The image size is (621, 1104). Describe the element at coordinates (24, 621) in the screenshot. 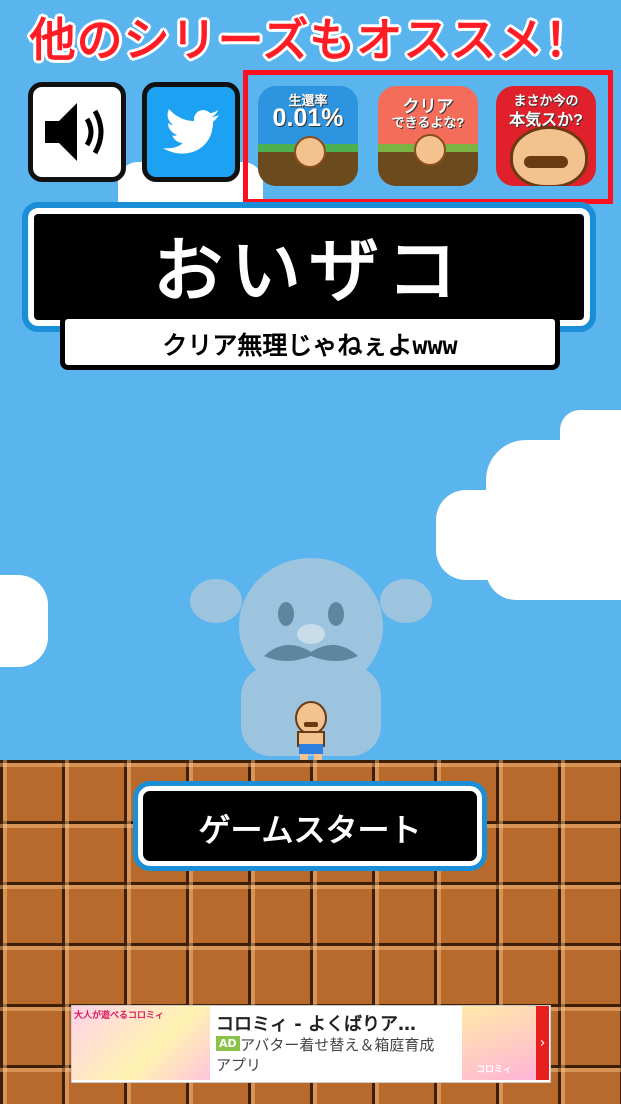

I see `cloud-left` at that location.